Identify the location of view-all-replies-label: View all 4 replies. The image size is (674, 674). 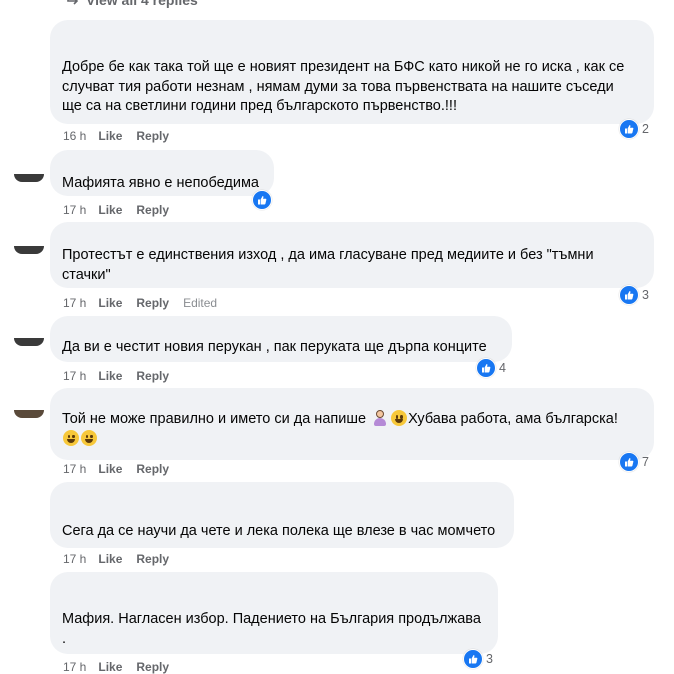
(142, 4).